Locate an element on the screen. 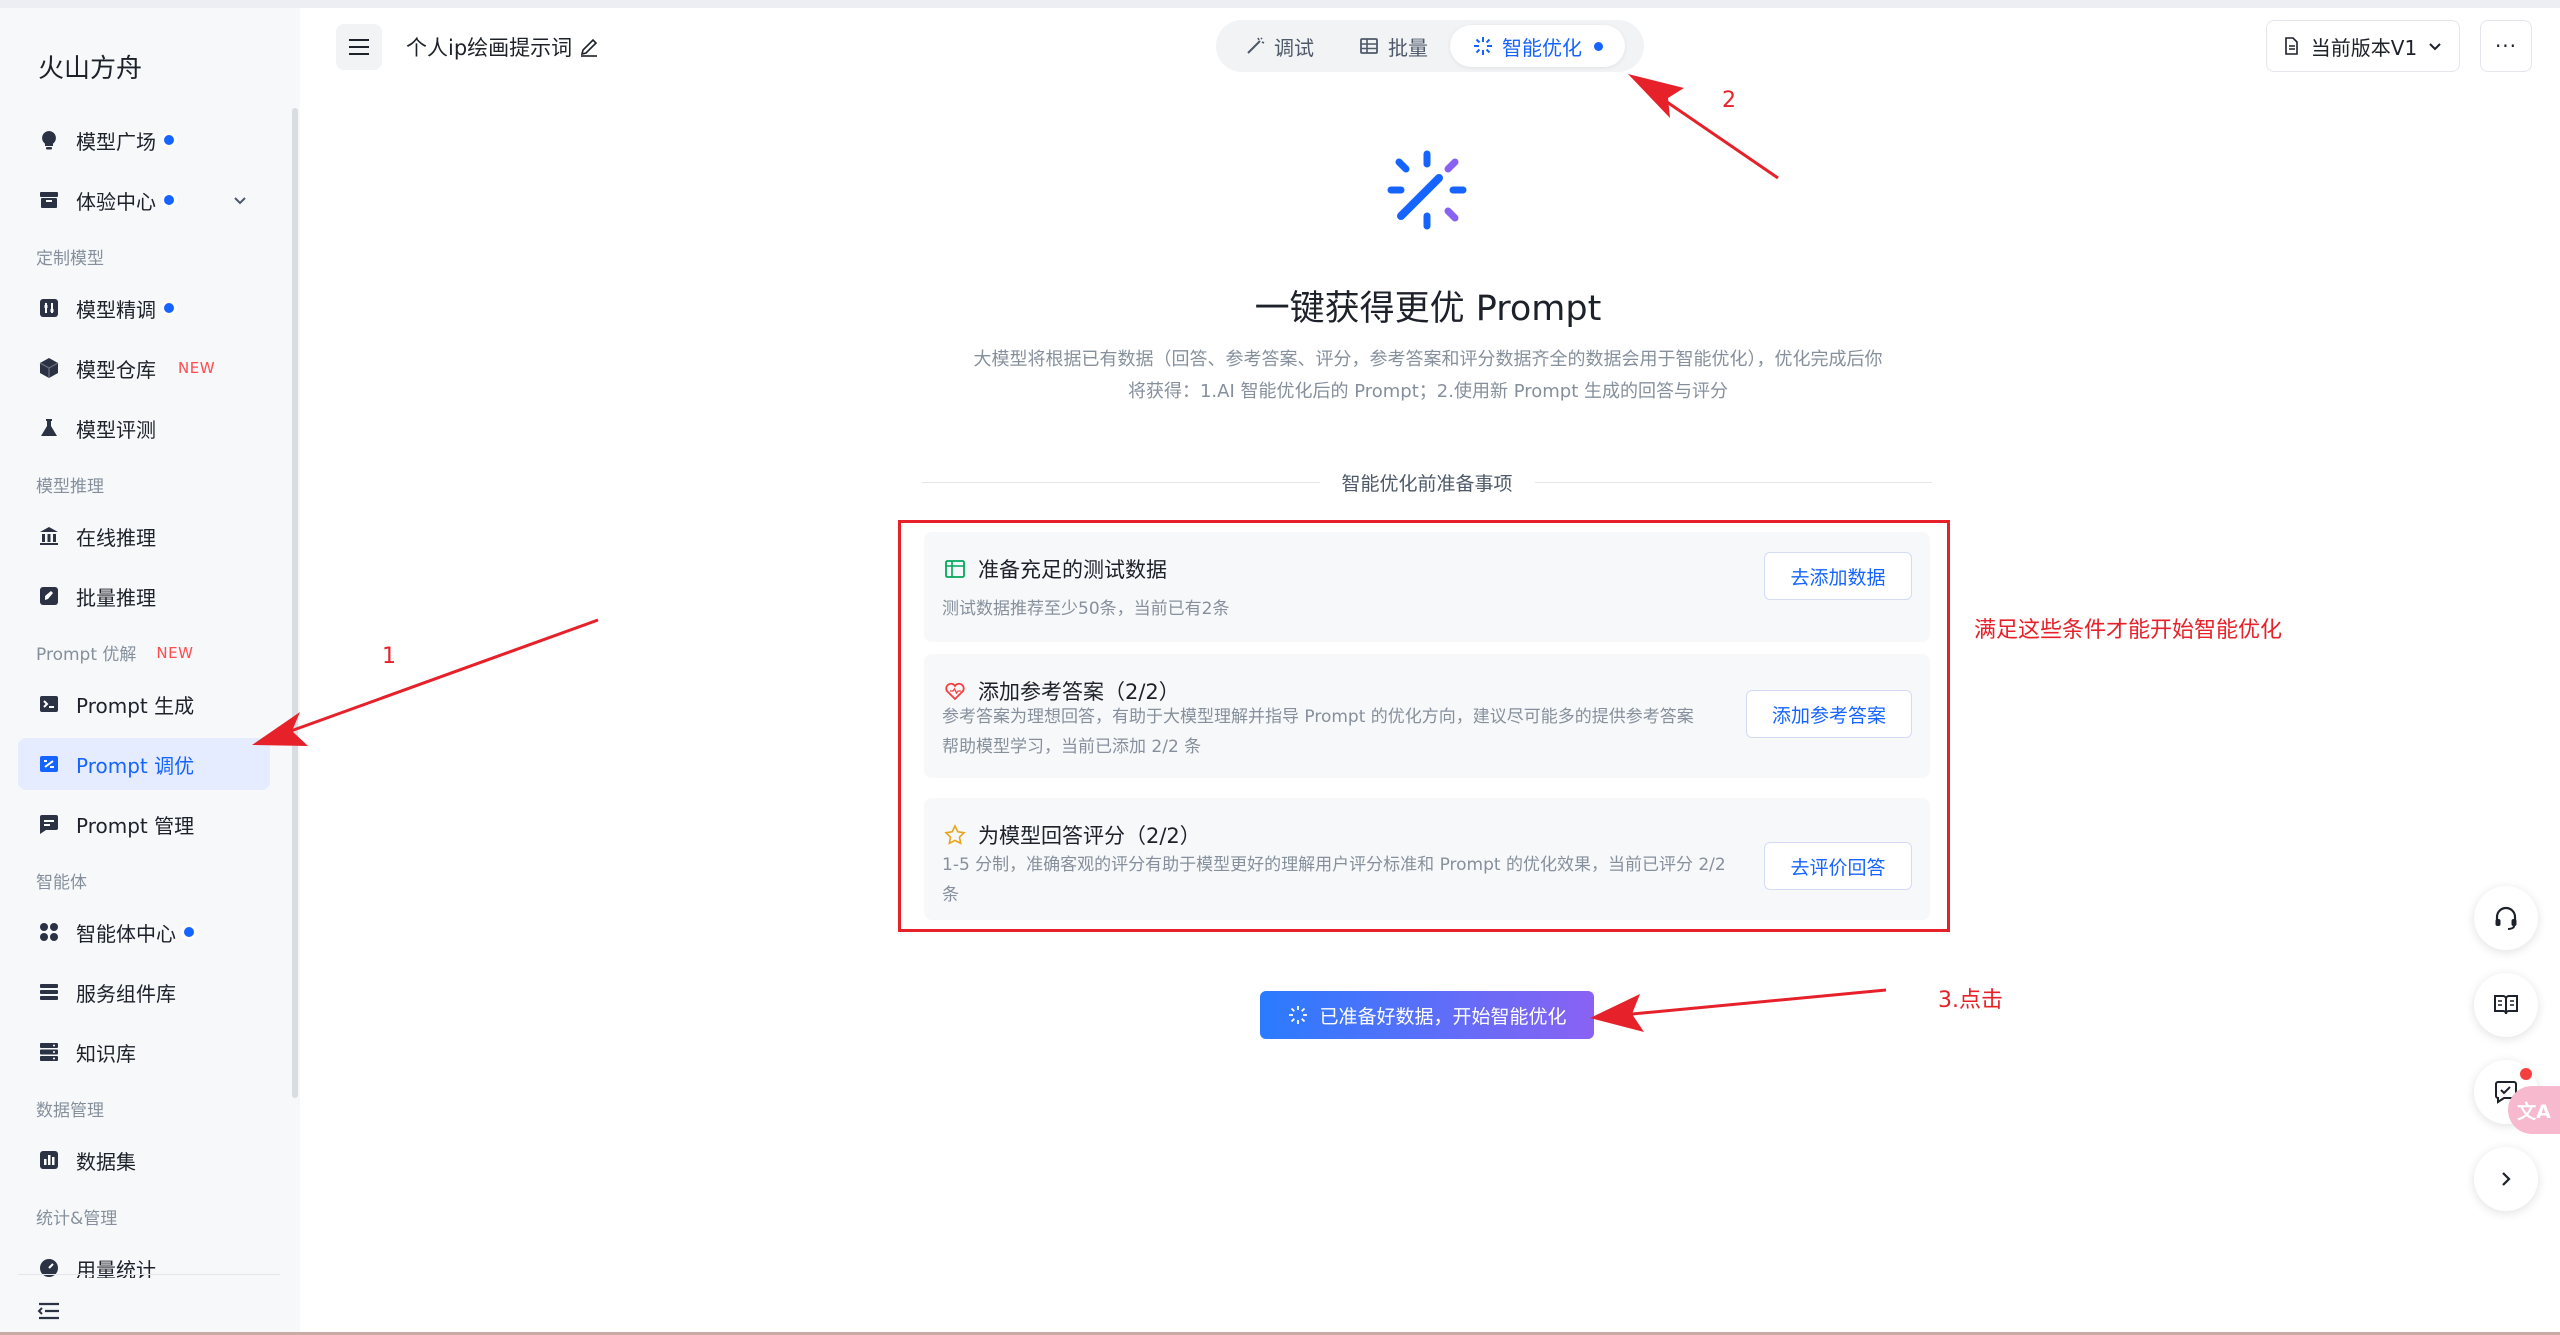  page-title: 个人ip绘画提示词 is located at coordinates (503, 47).